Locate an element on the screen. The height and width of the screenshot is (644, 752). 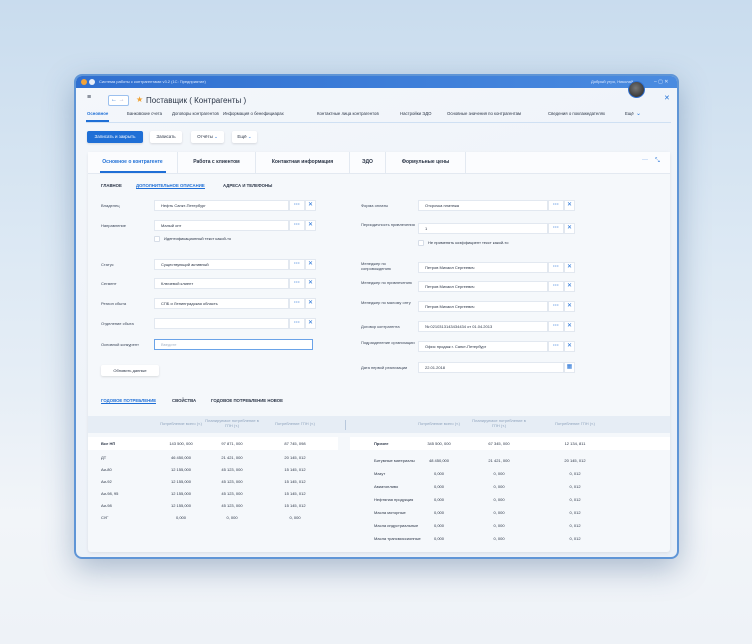
reports-button: Отчёты ⌄ is located at coordinates (207, 137).